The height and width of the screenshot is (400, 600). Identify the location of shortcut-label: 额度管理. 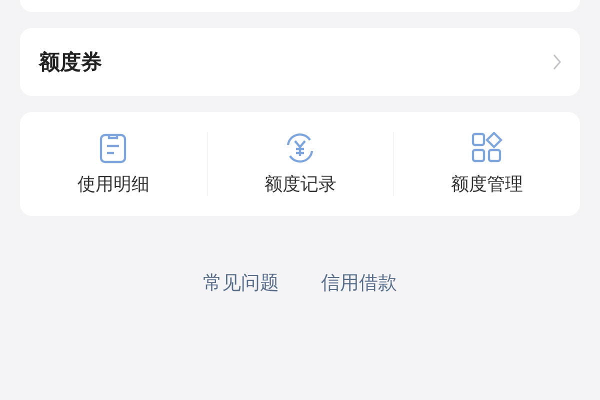
(487, 184).